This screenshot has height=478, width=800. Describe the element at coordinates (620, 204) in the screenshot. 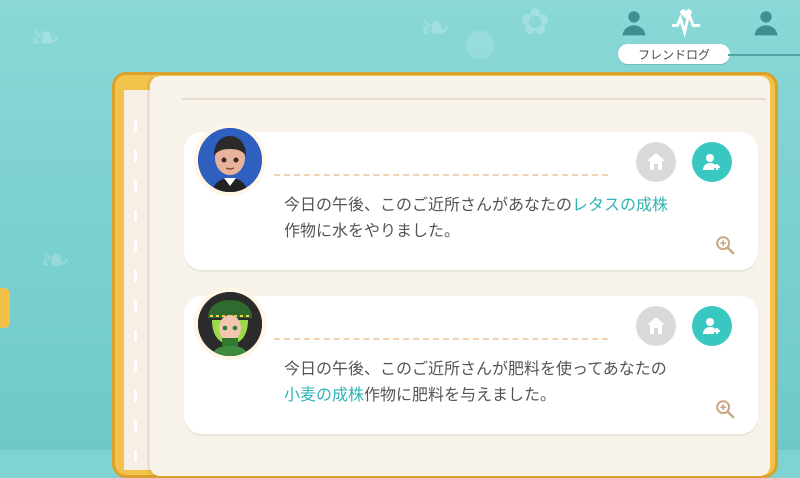

I see `crop-name: レタスの成株` at that location.